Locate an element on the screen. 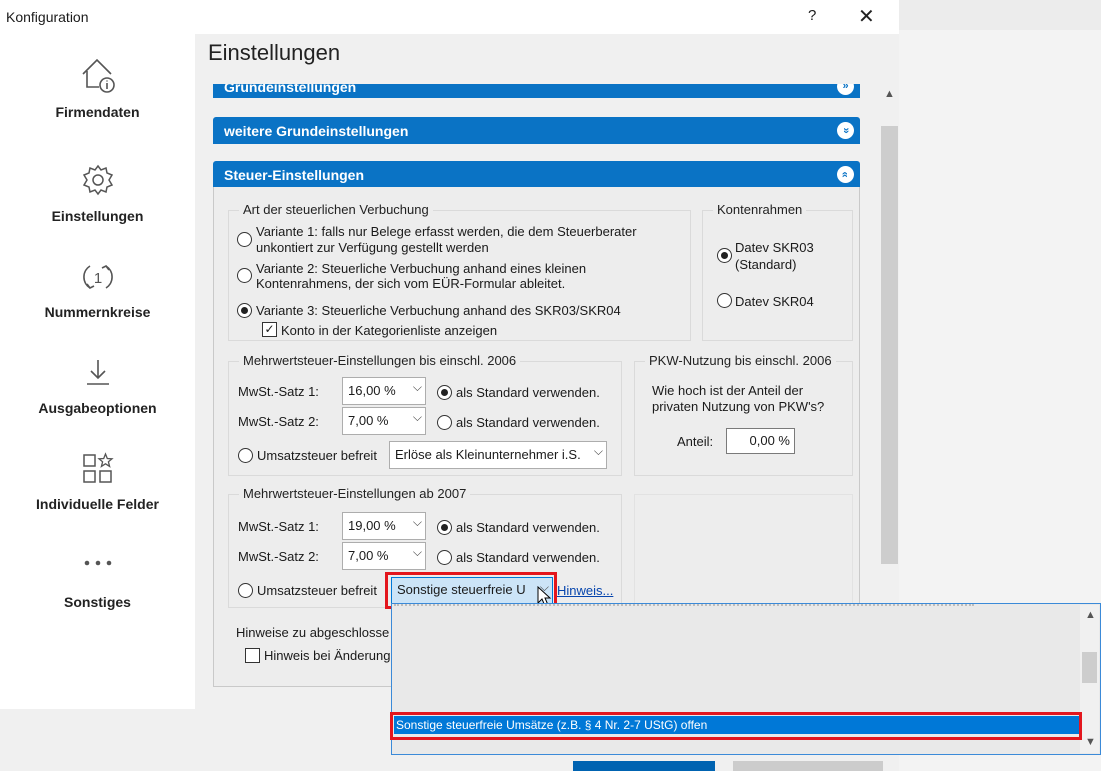  group-title: Art der steuerlichen Verbuchung is located at coordinates (336, 209).